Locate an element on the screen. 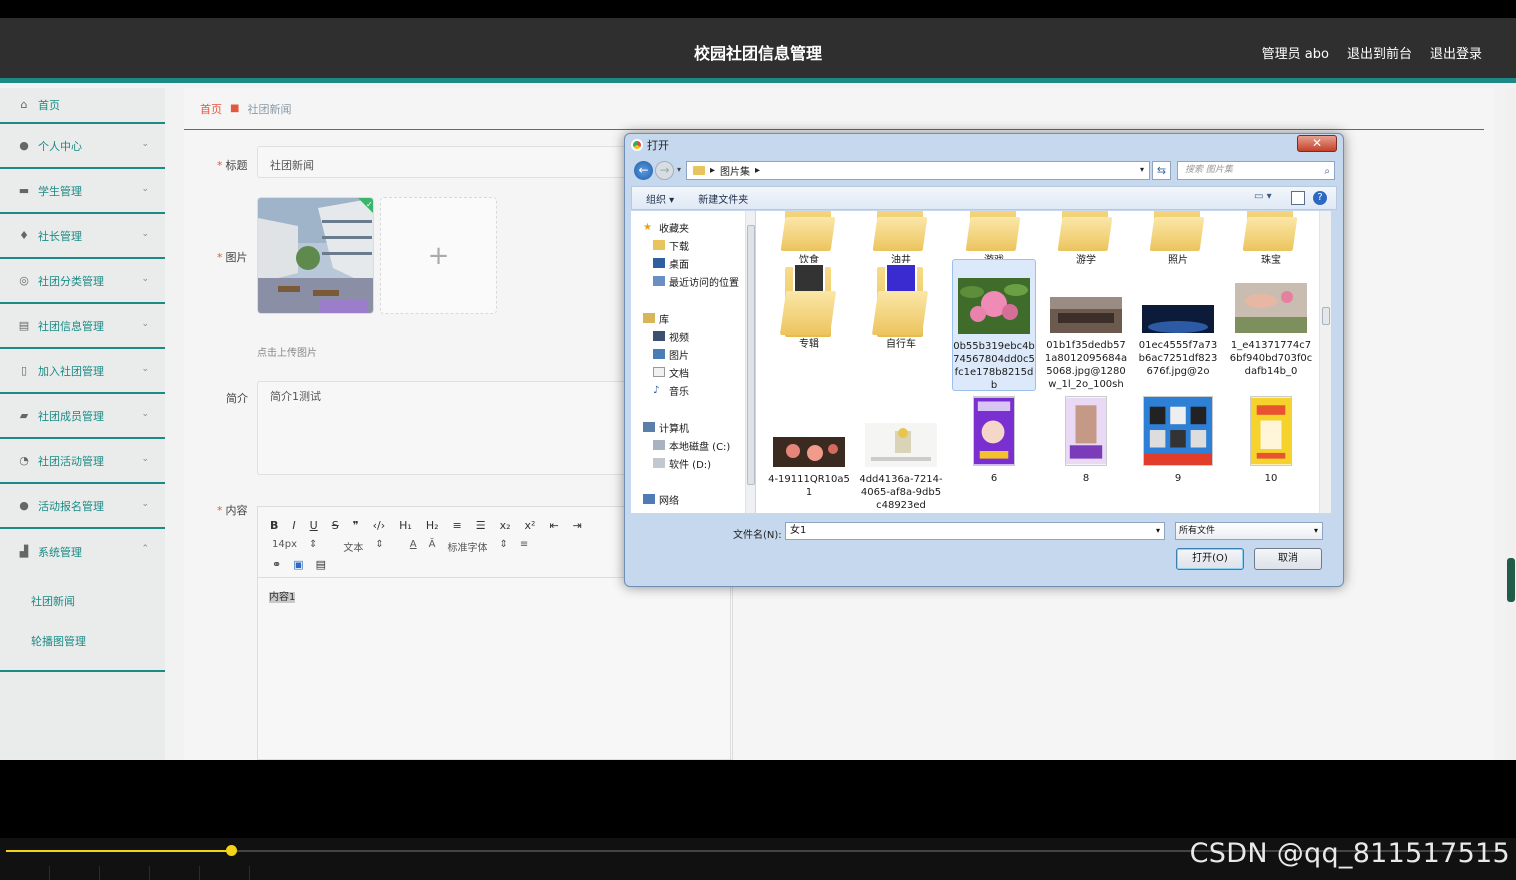 This screenshot has height=880, width=1516. back-button: ← is located at coordinates (643, 170).